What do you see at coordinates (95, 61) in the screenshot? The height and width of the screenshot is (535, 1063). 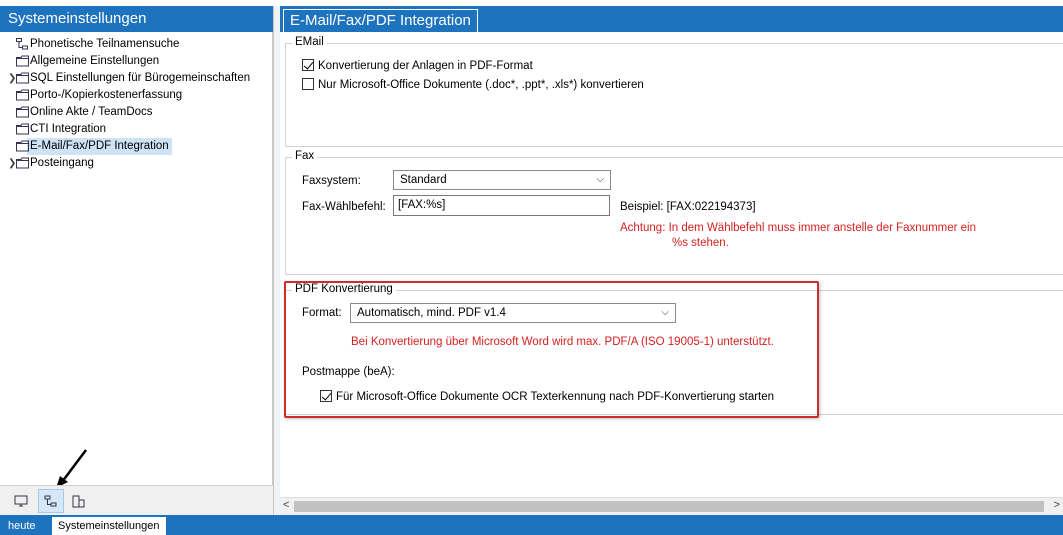 I see `tree-item-label: Allgemeine Einstellungen` at bounding box center [95, 61].